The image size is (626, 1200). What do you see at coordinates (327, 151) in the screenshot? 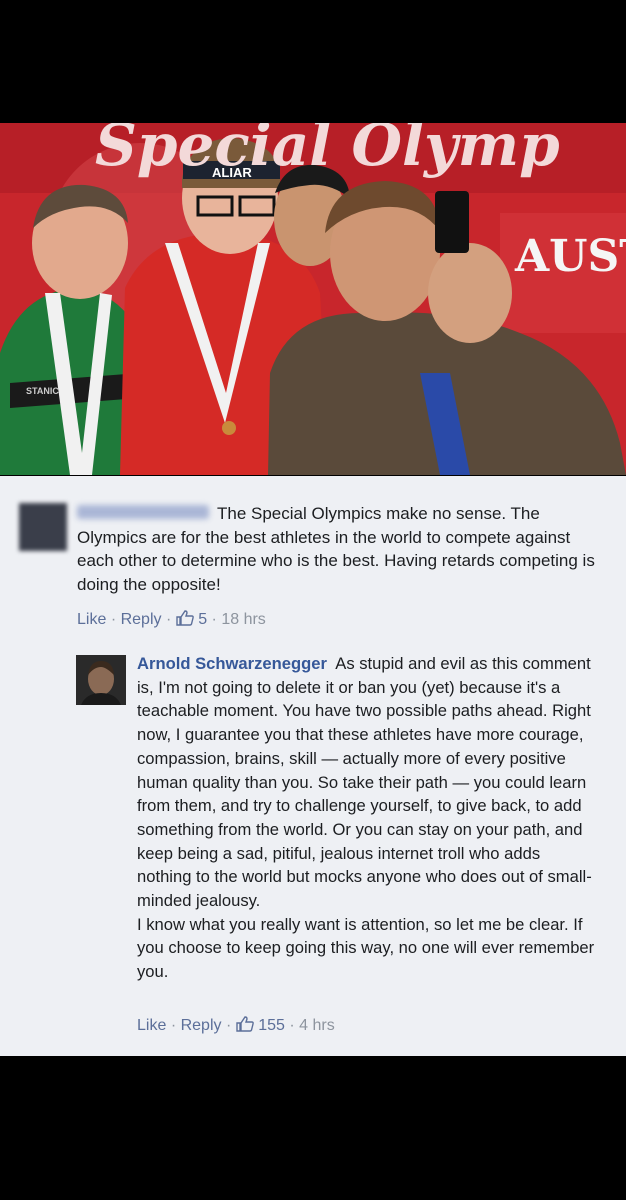
I see `banner-text-left: Special Olymp` at bounding box center [327, 151].